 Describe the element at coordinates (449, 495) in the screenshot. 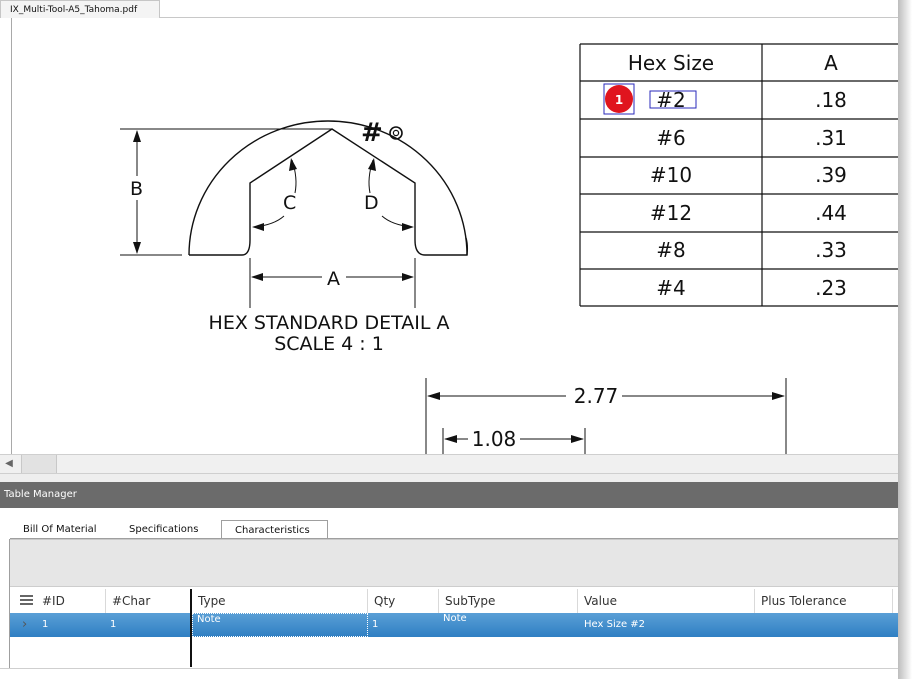

I see `table-manager-header: Table Manager` at that location.